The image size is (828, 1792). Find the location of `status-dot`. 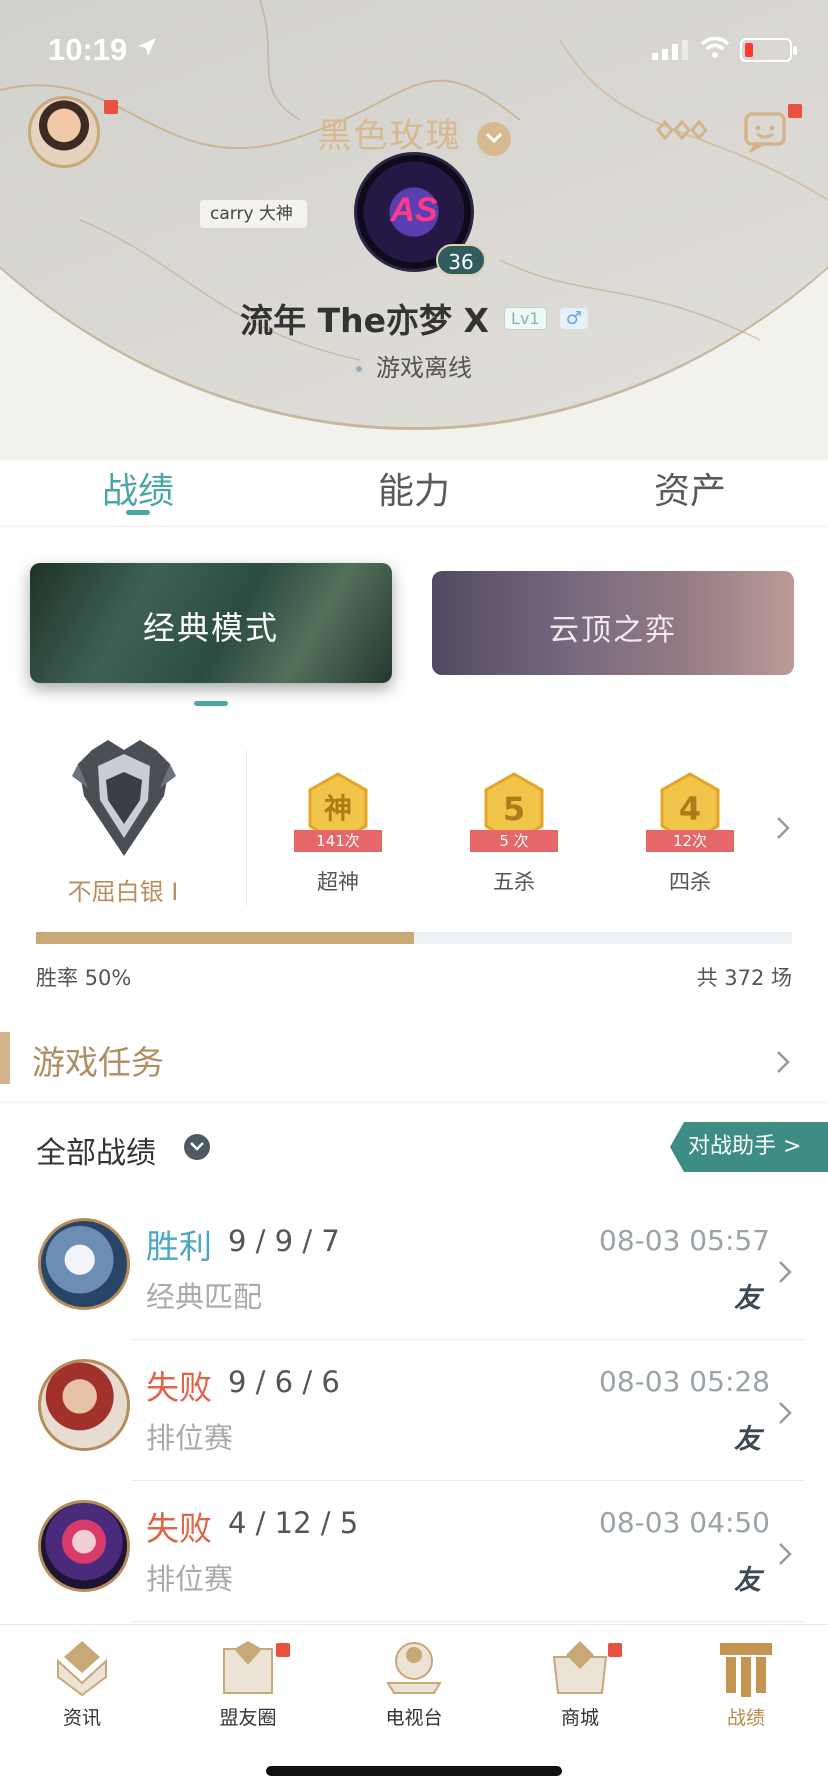

status-dot is located at coordinates (359, 369).